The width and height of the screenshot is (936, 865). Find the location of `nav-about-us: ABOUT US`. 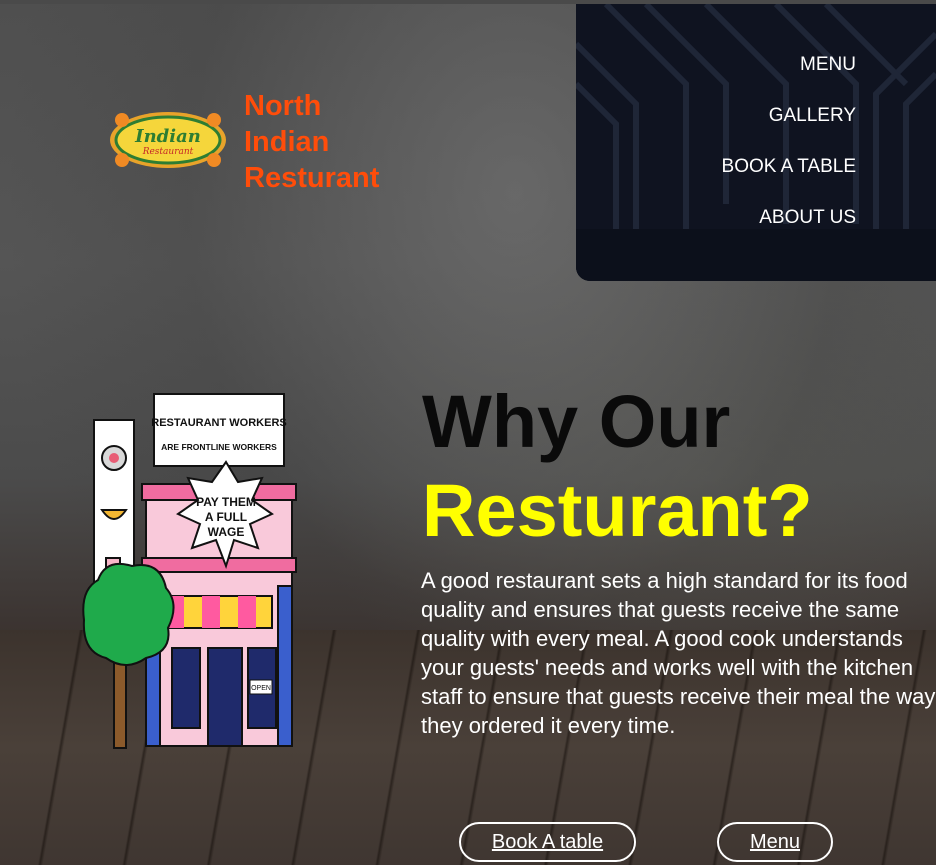

nav-about-us: ABOUT US is located at coordinates (807, 218).